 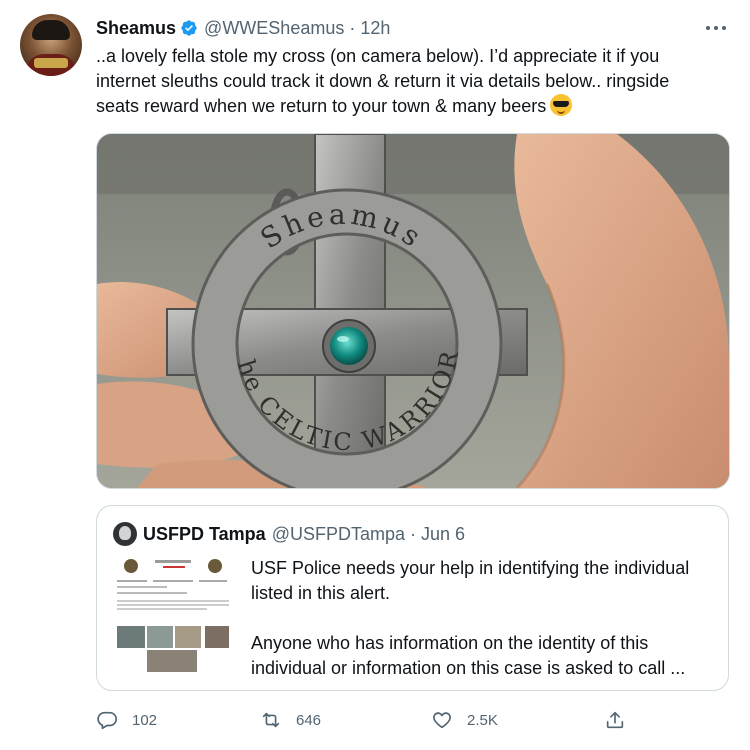 I want to click on quoted-author-avatar, so click(x=125, y=534).